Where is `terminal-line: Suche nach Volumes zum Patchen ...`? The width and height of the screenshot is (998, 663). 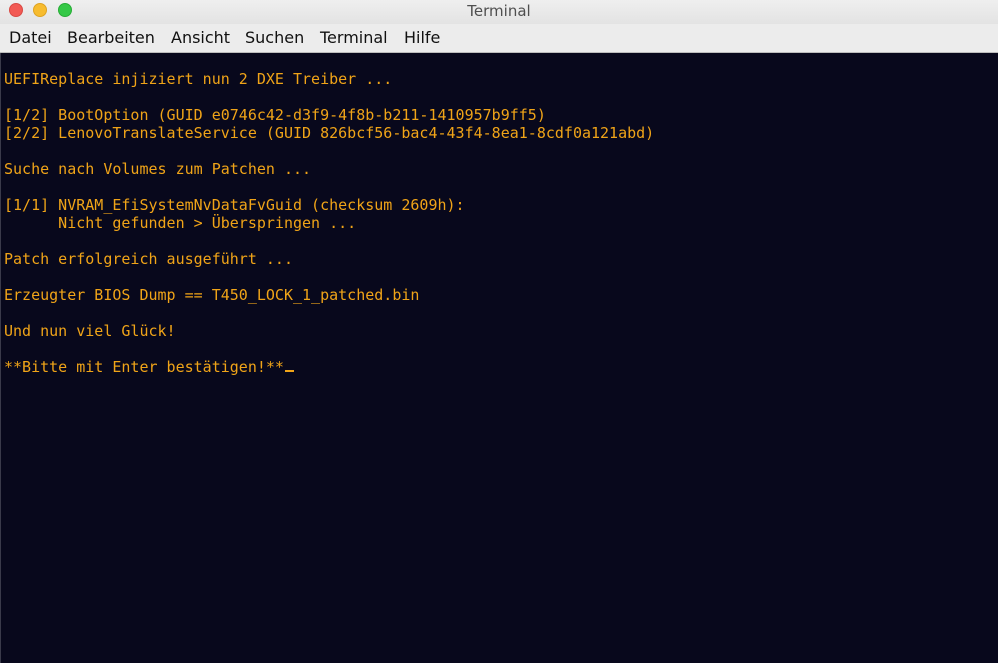 terminal-line: Suche nach Volumes zum Patchen ... is located at coordinates (158, 169).